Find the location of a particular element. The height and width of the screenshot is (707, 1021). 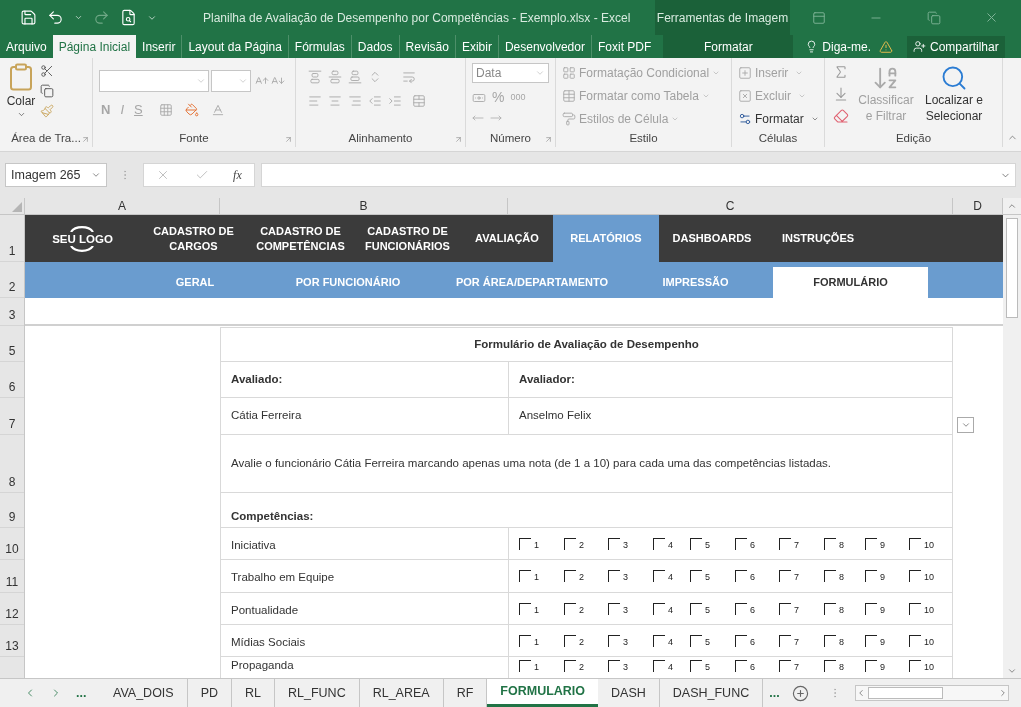

merge-cells-icon is located at coordinates (419, 101).